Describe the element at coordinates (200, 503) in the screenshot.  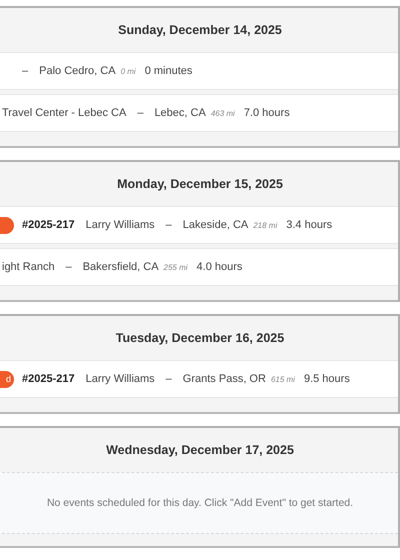
I see `empty-message: No events scheduled for this day. Click "Add Event" to get started.` at that location.